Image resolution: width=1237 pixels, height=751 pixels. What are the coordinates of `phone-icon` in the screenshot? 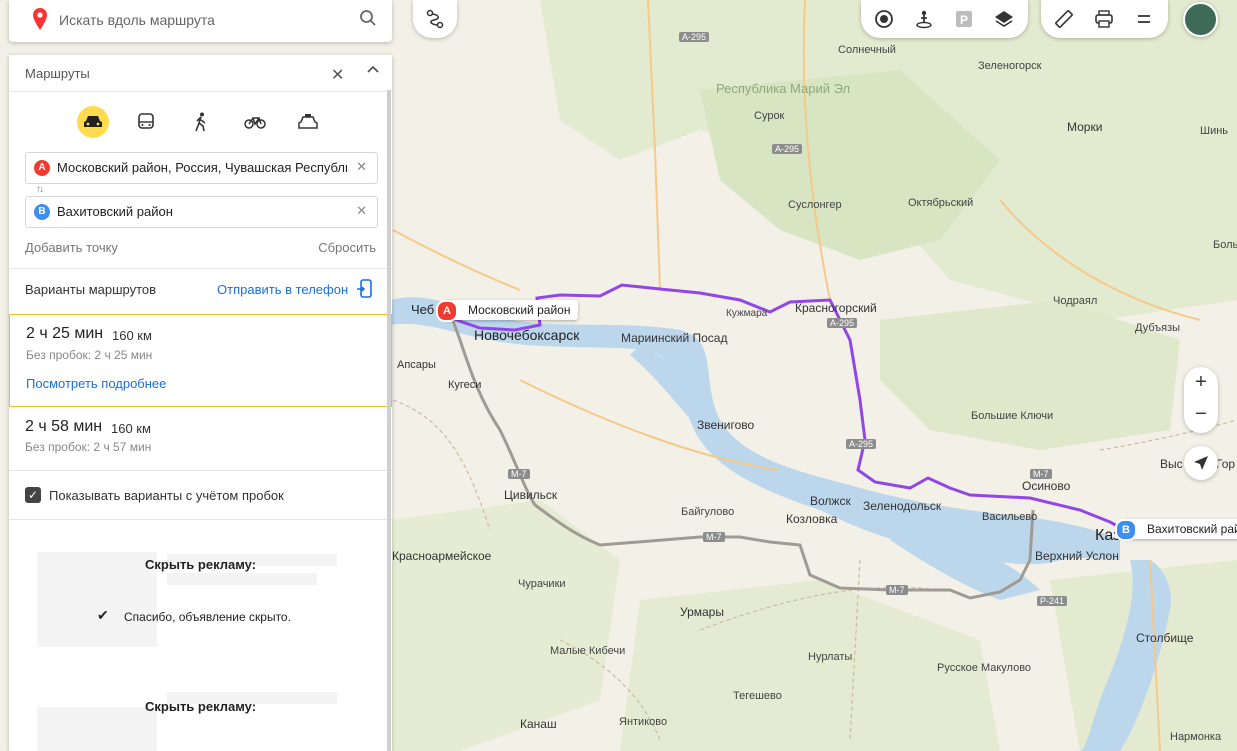 It's located at (365, 291).